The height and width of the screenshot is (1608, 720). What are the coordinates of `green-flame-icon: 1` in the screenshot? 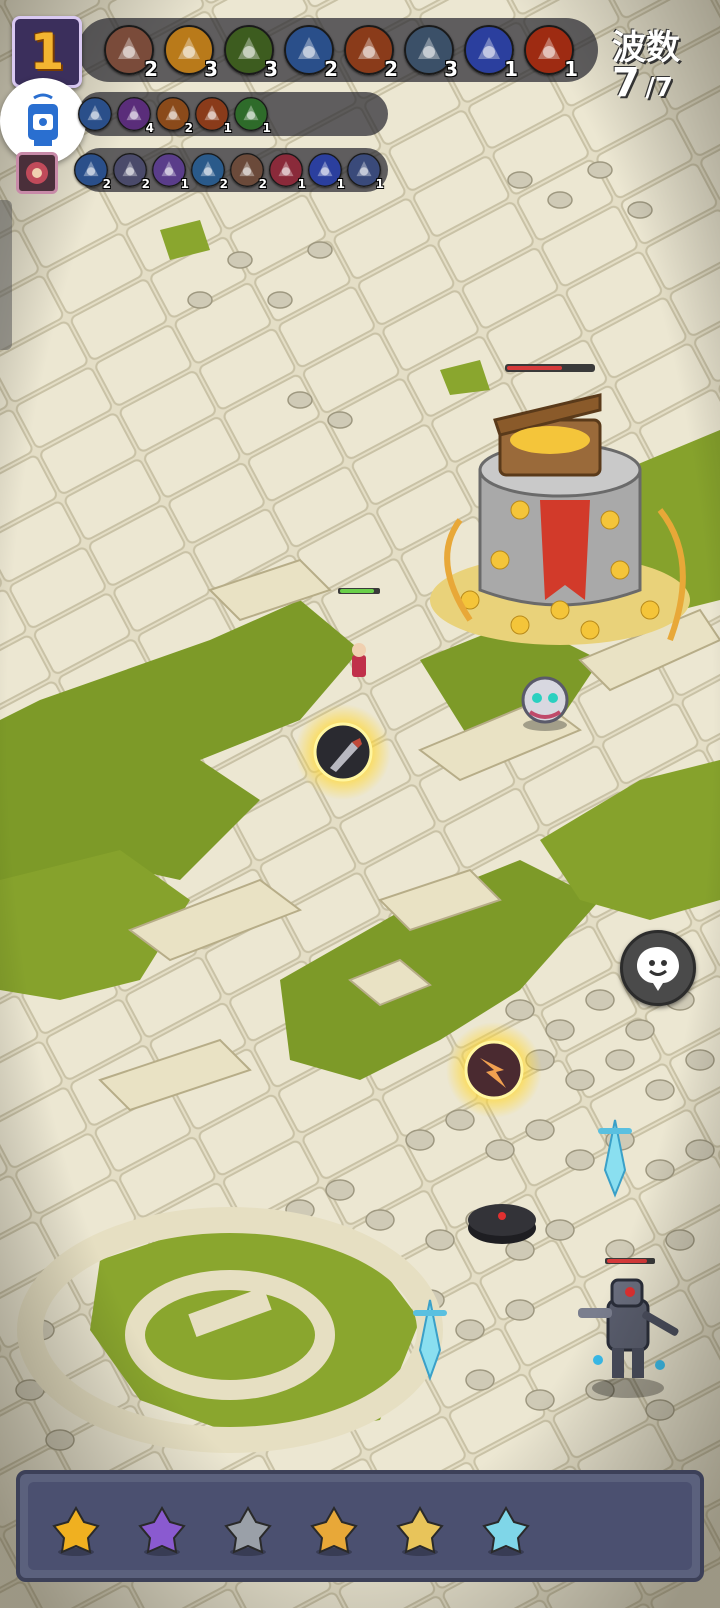 It's located at (252, 116).